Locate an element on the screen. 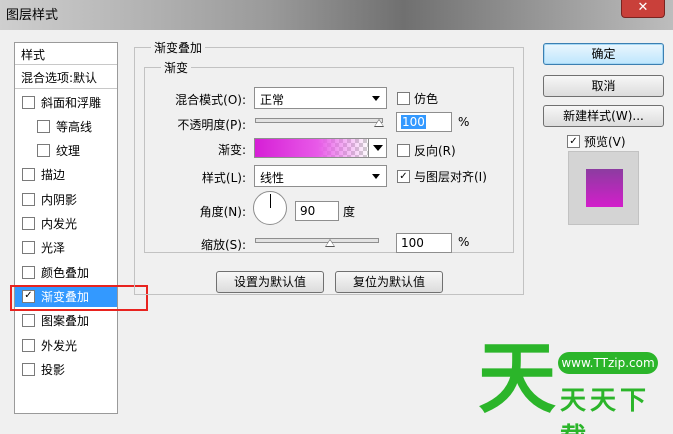 The width and height of the screenshot is (673, 434). angle-value: 90 is located at coordinates (308, 211).